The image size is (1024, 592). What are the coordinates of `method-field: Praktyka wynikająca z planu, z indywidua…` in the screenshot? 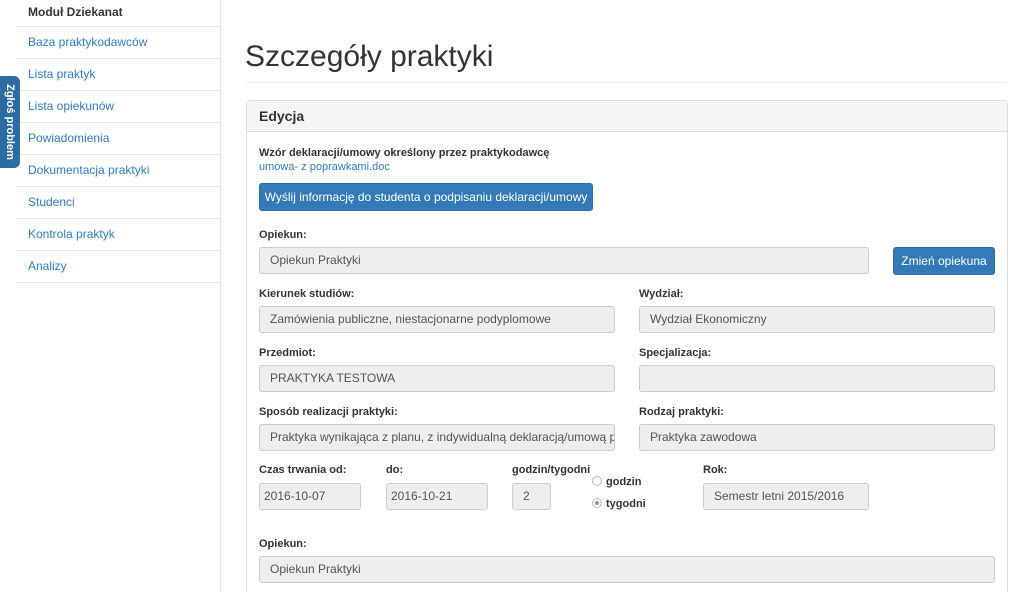 It's located at (437, 437).